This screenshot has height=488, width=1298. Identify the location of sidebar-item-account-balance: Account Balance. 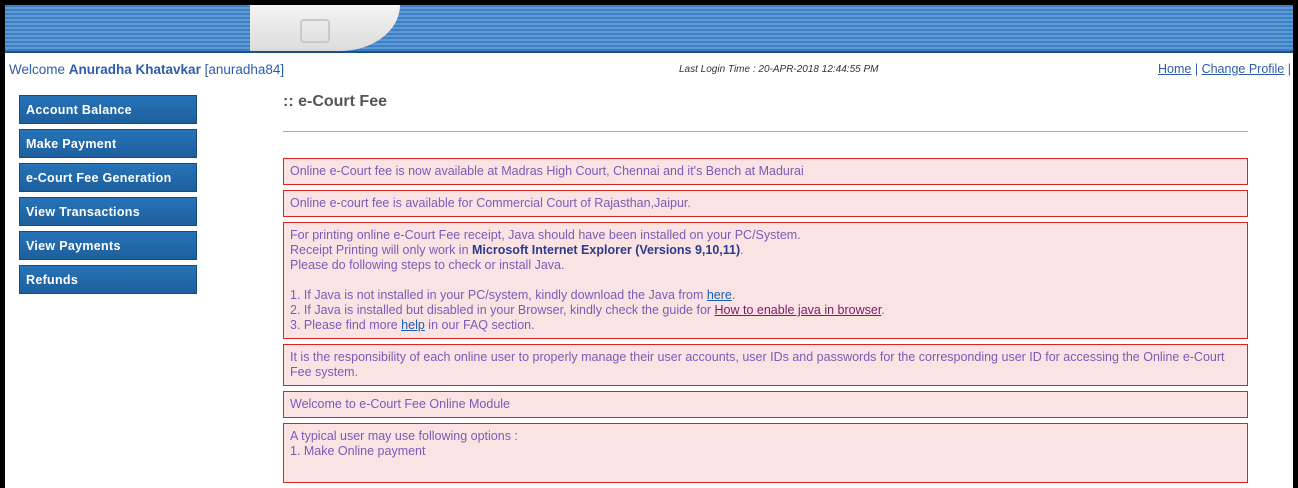
(108, 109).